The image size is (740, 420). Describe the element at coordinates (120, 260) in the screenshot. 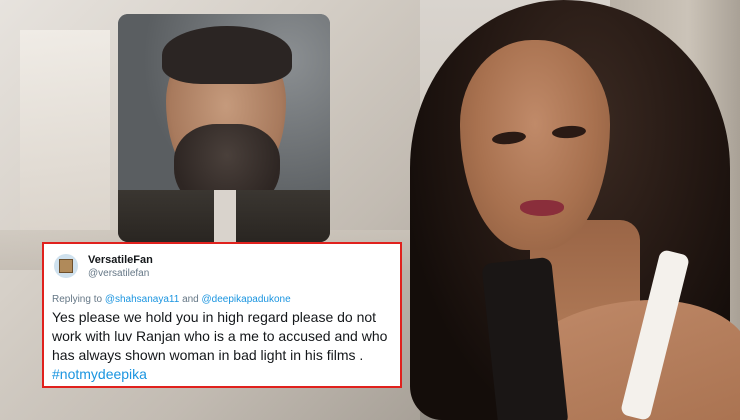

I see `tweet-author-name: VersatileFan` at that location.